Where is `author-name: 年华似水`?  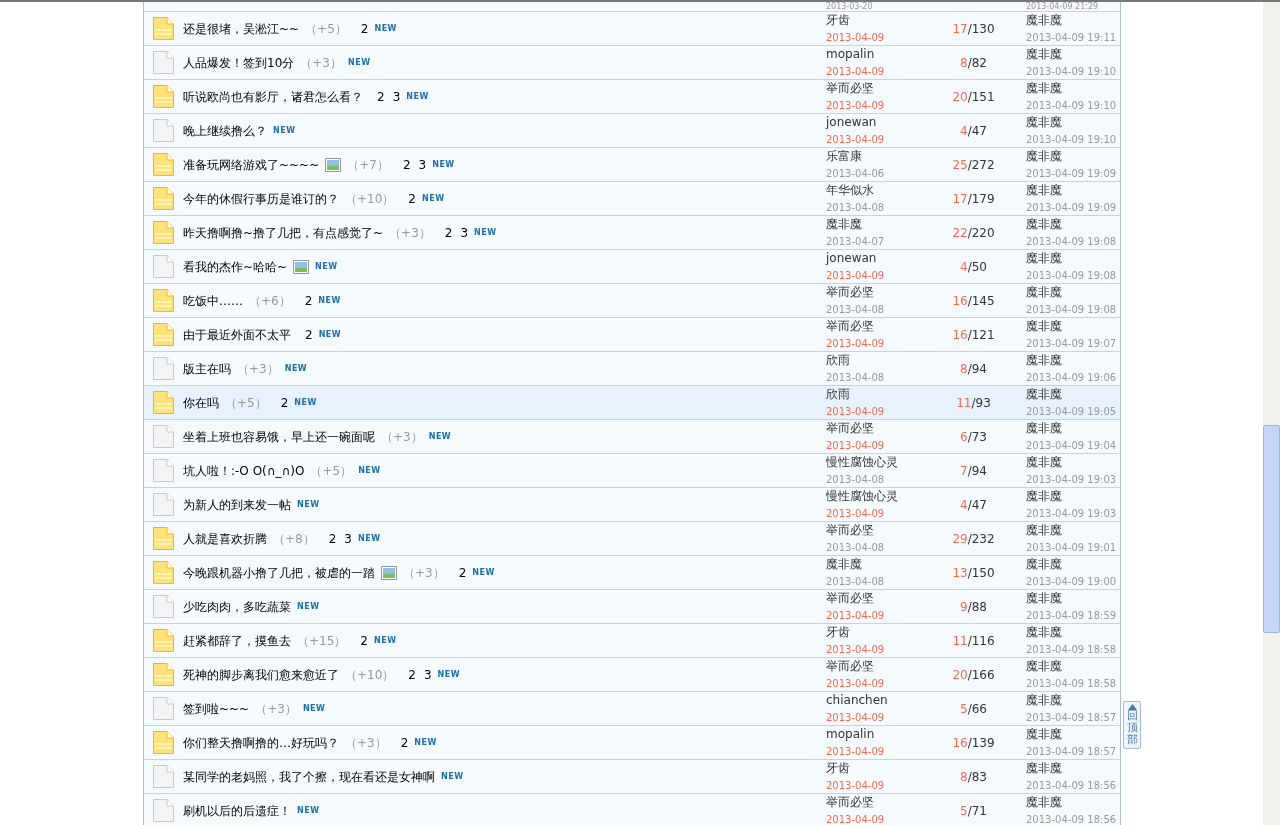
author-name: 年华似水 is located at coordinates (878, 190).